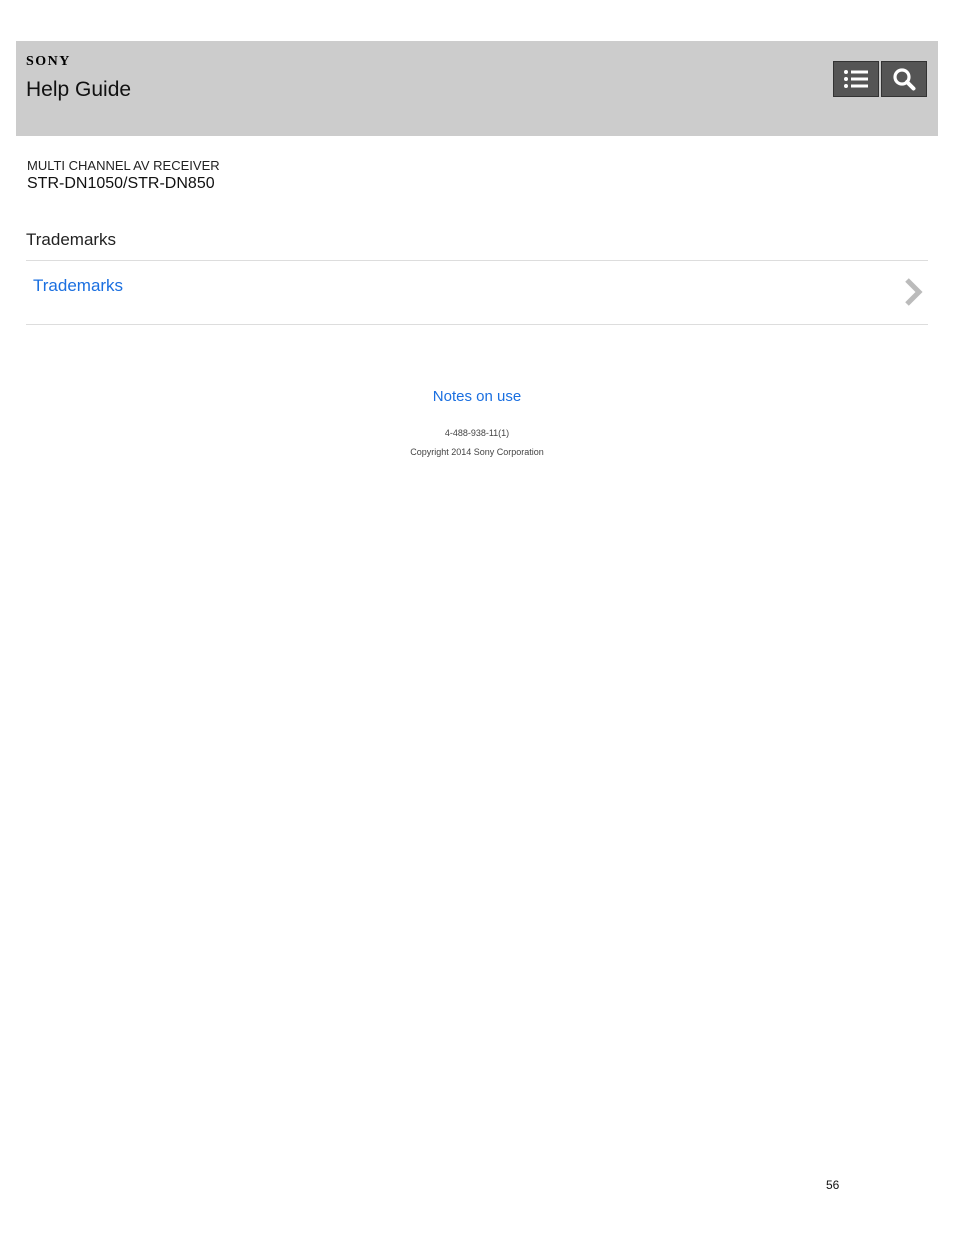  I want to click on footer-link-container: Notes on use, so click(477, 397).